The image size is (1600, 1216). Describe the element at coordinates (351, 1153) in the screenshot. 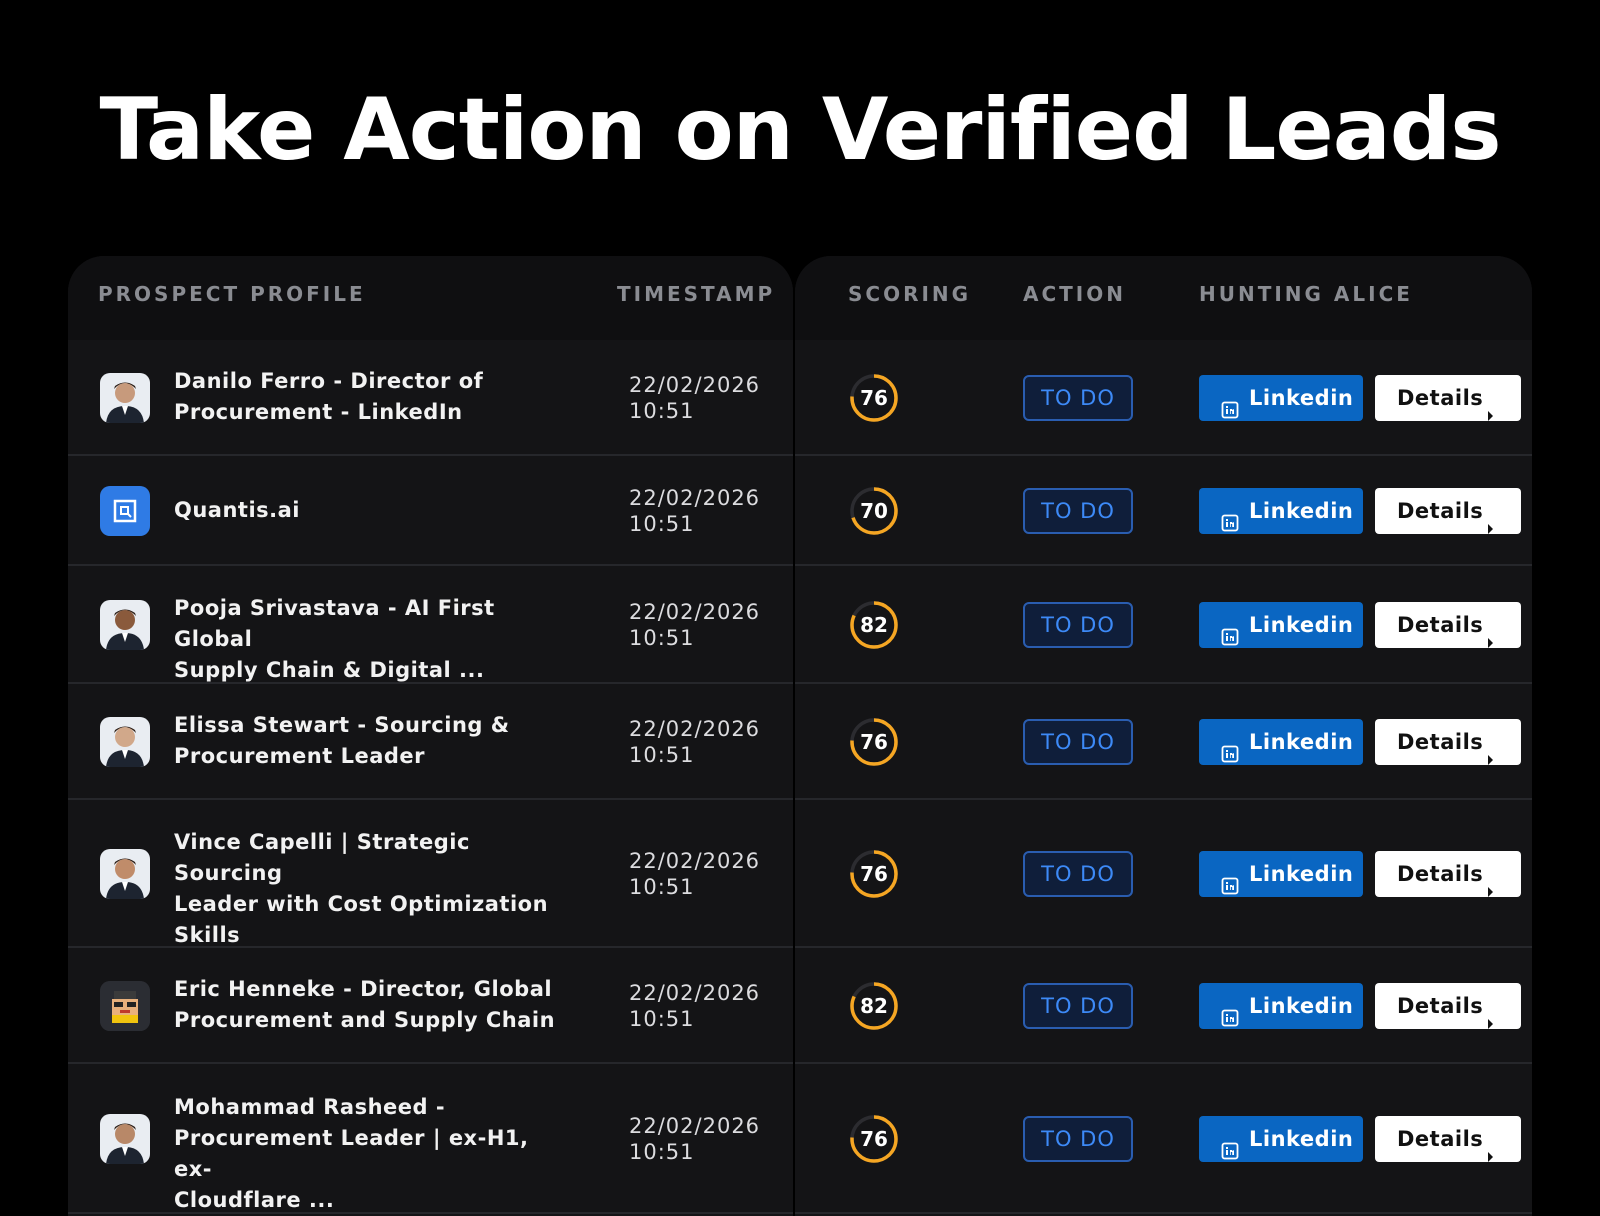

I see `prospect-name-line: Procurement Leader | ex-H1, ex-` at that location.